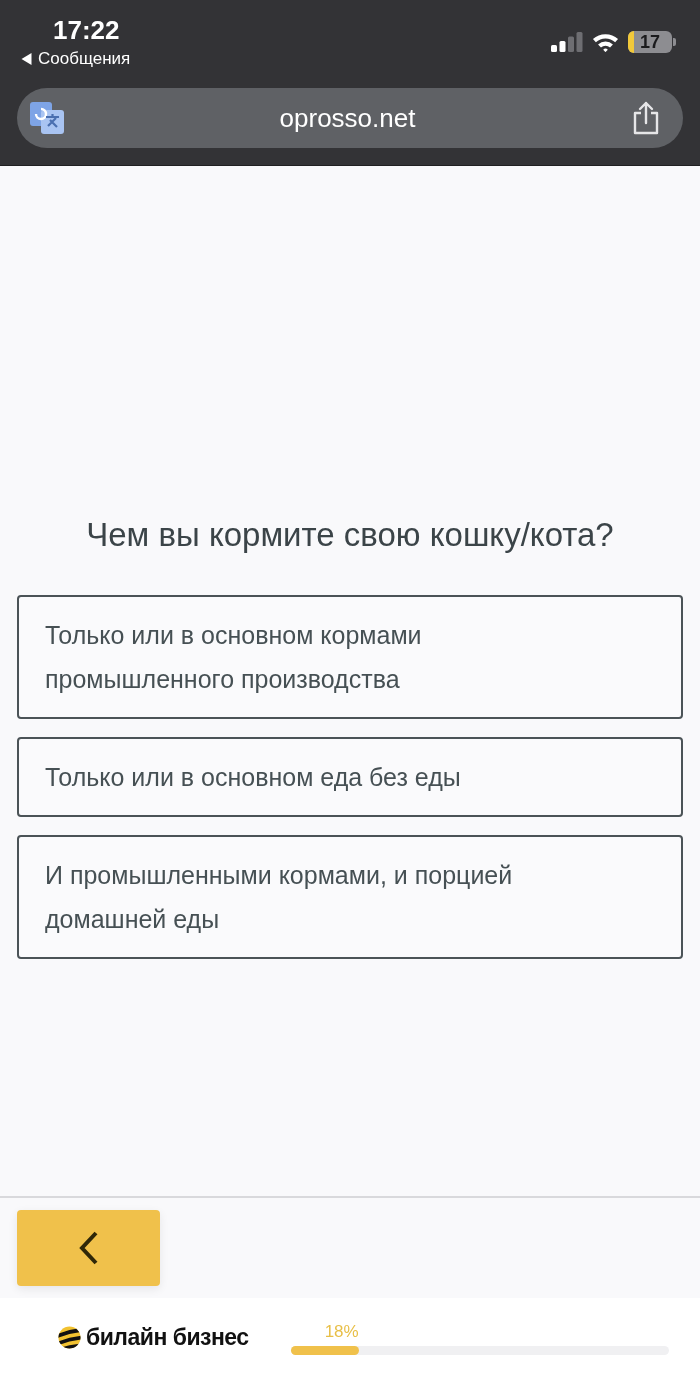  Describe the element at coordinates (69, 1337) in the screenshot. I see `striped-ball-logo-icon` at that location.